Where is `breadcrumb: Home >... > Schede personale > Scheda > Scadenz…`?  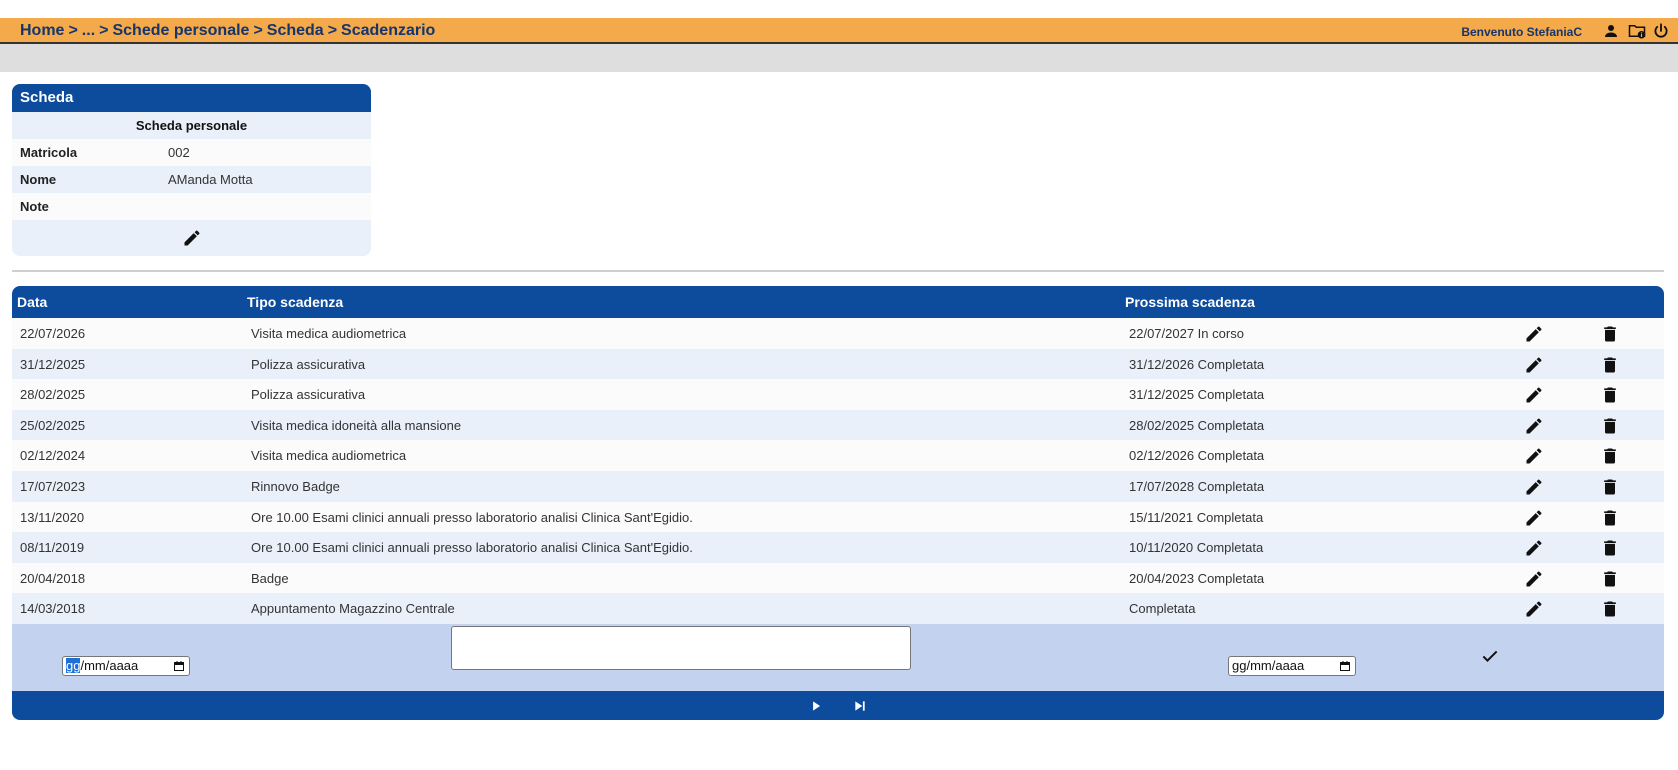
breadcrumb: Home >... > Schede personale > Scheda > Scadenz… is located at coordinates (229, 31).